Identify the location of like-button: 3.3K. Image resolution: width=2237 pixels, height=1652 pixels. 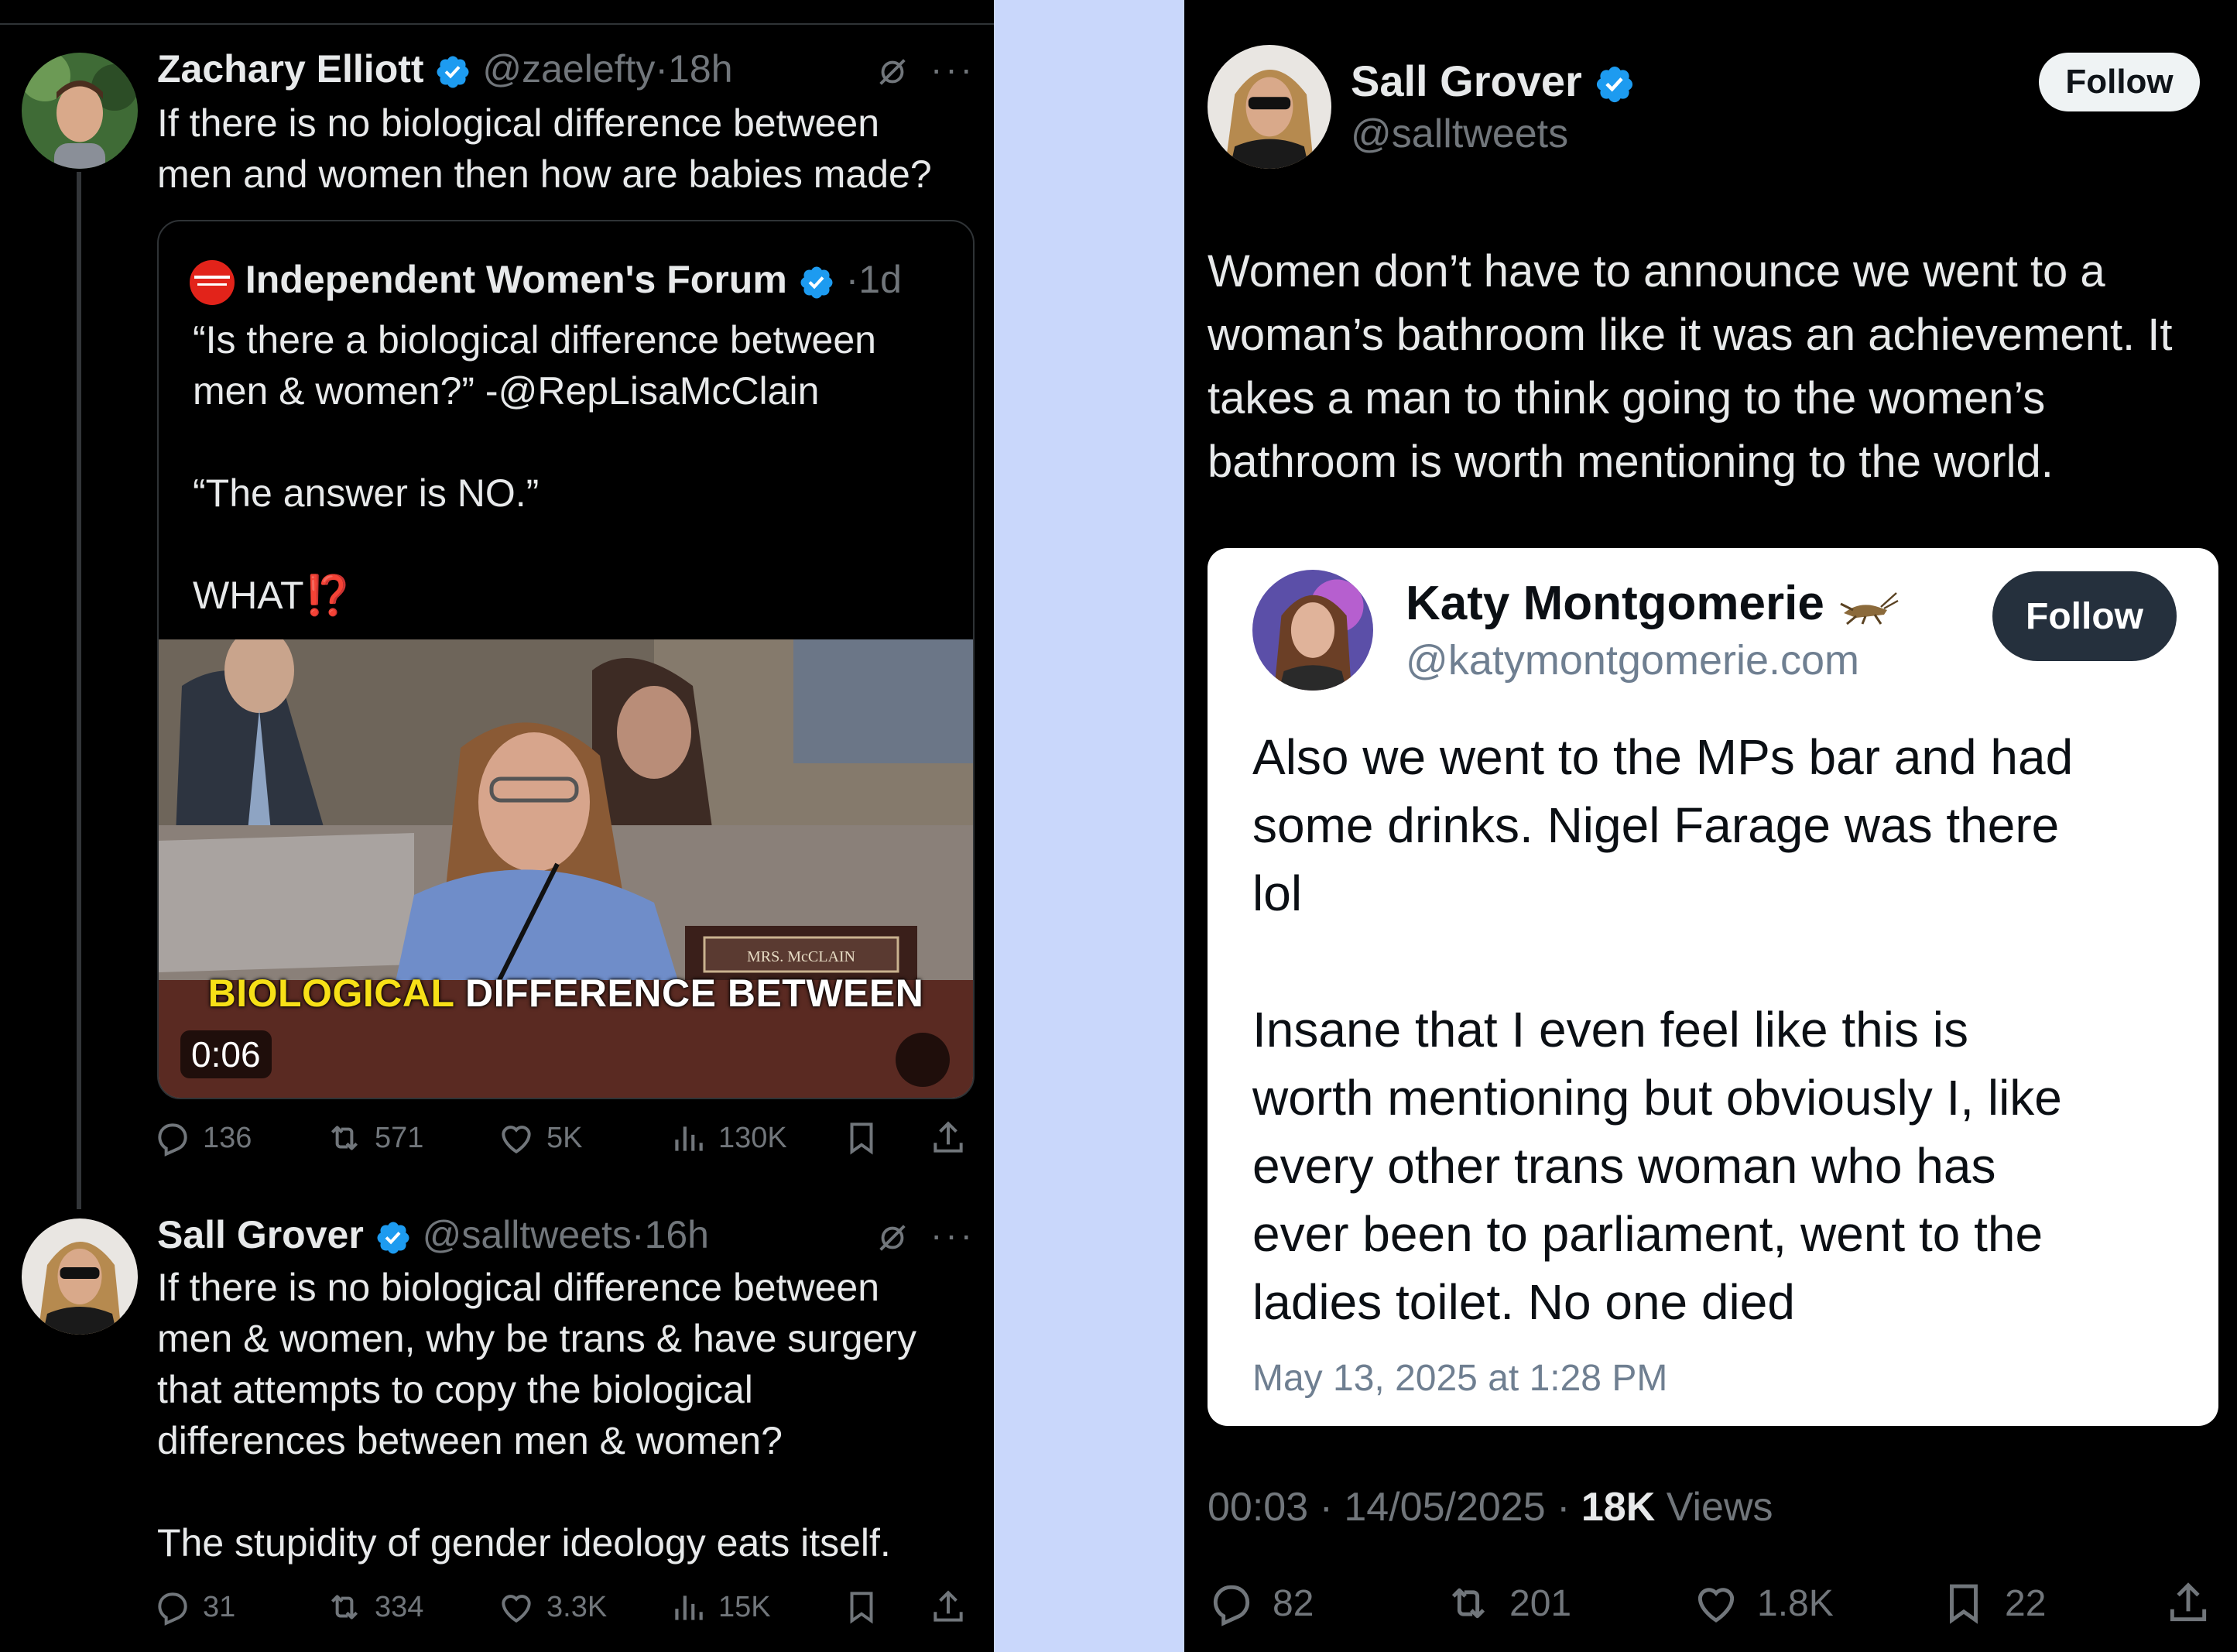
(552, 1607).